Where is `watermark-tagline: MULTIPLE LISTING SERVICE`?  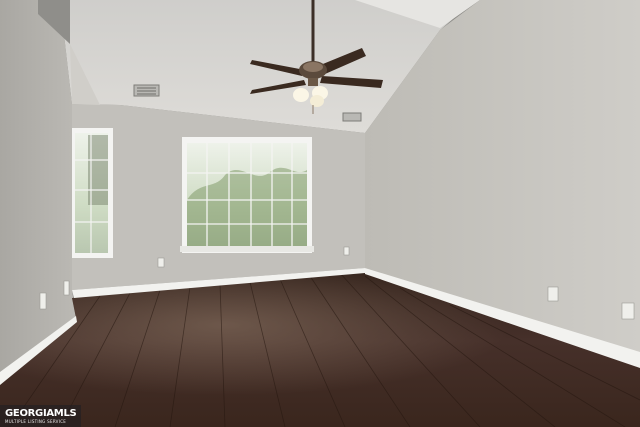
watermark-tagline: MULTIPLE LISTING SERVICE is located at coordinates (36, 421).